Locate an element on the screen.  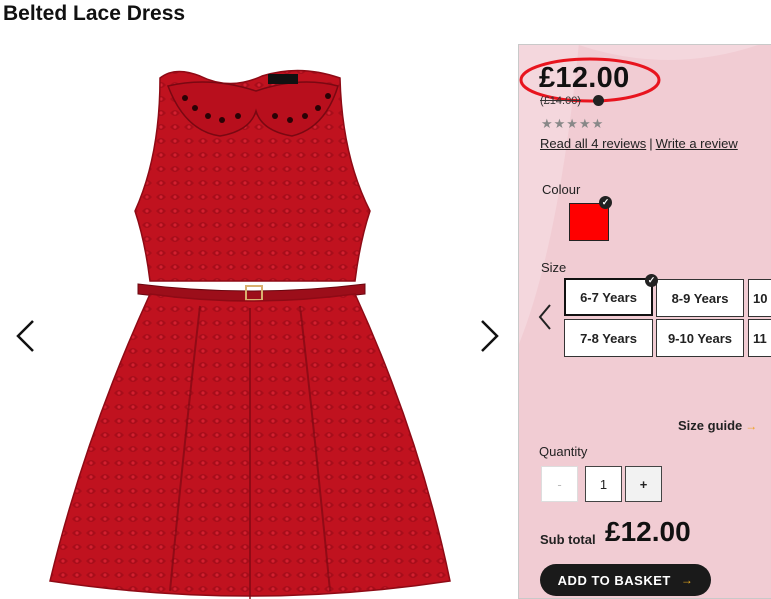
subtotal-label: Sub total is located at coordinates (568, 539).